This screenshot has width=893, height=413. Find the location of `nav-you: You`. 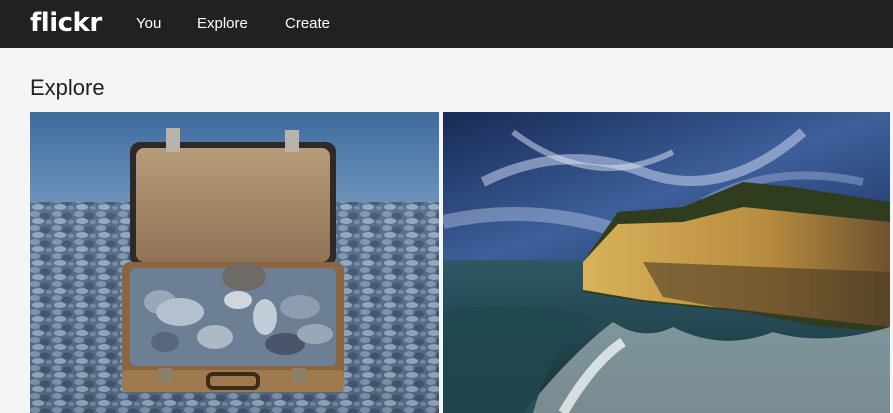

nav-you: You is located at coordinates (148, 24).